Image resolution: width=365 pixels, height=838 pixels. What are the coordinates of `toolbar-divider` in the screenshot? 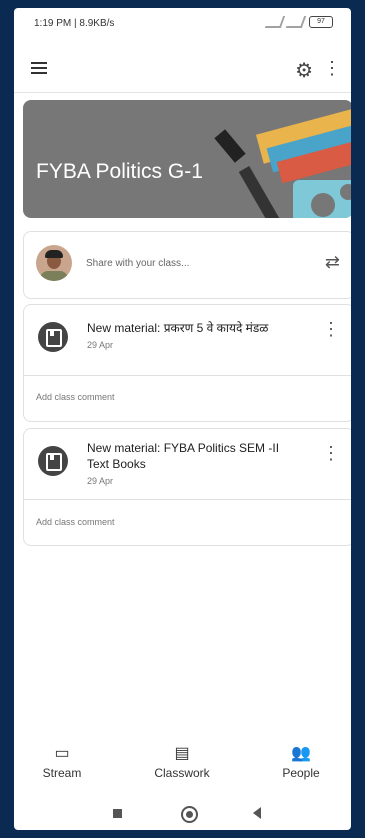 It's located at (182, 92).